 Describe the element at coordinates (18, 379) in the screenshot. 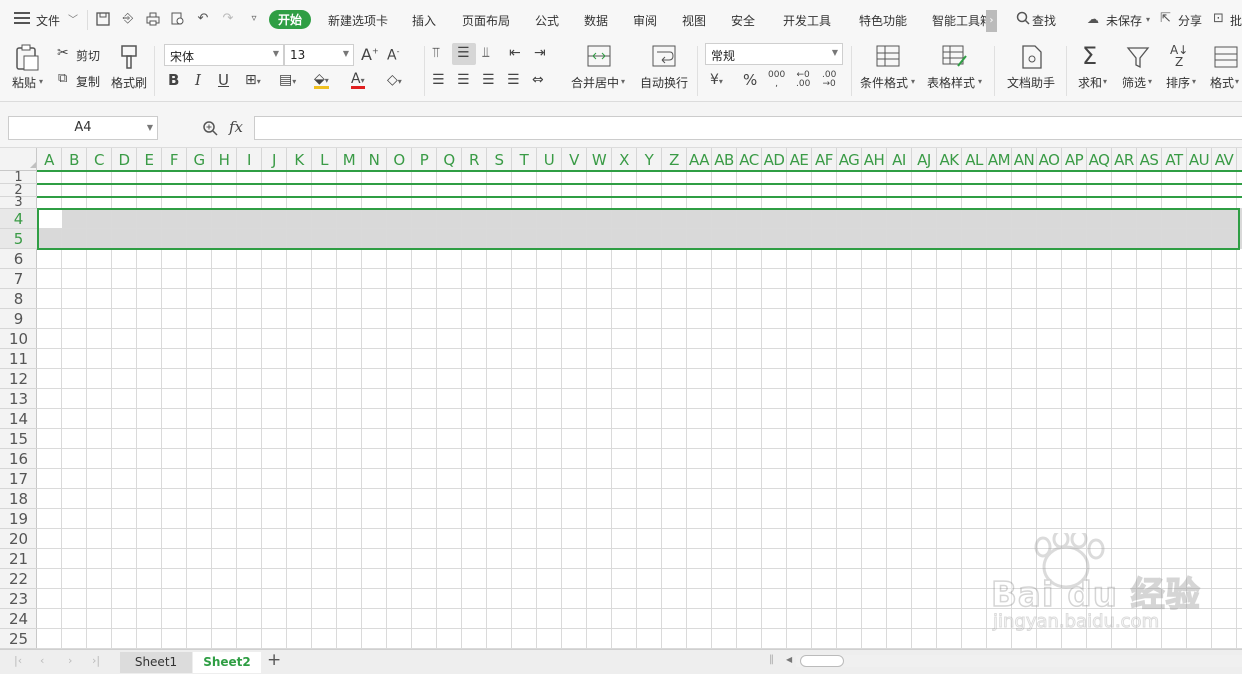

I see `row-header: 12` at that location.